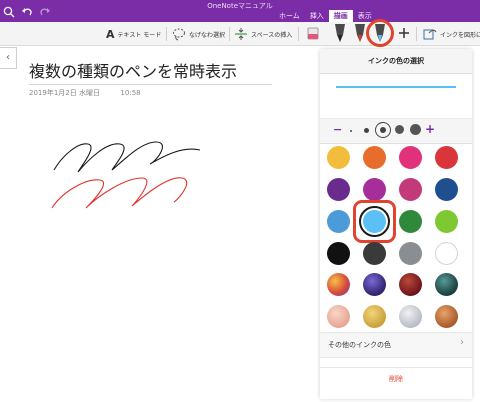 The image size is (480, 402). What do you see at coordinates (430, 34) in the screenshot?
I see `ink-to-shape-icon` at bounding box center [430, 34].